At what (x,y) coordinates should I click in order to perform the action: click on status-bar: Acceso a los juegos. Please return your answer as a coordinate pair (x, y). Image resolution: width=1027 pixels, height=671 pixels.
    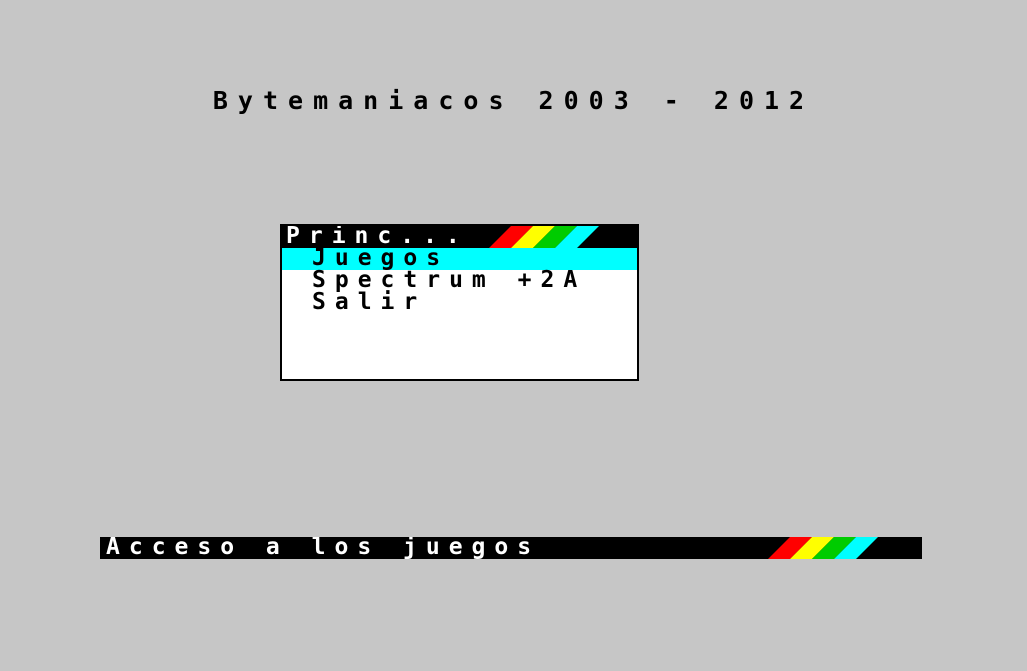
    Looking at the image, I should click on (511, 548).